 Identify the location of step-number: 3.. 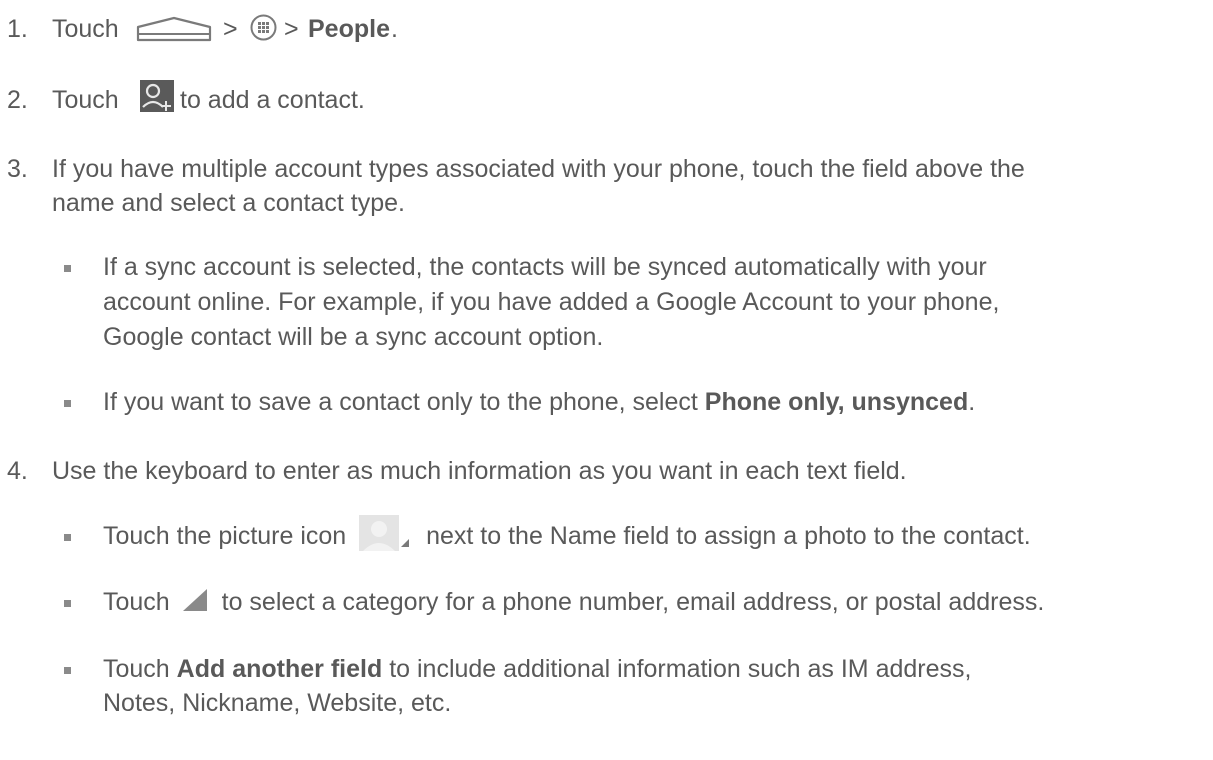
(17, 169).